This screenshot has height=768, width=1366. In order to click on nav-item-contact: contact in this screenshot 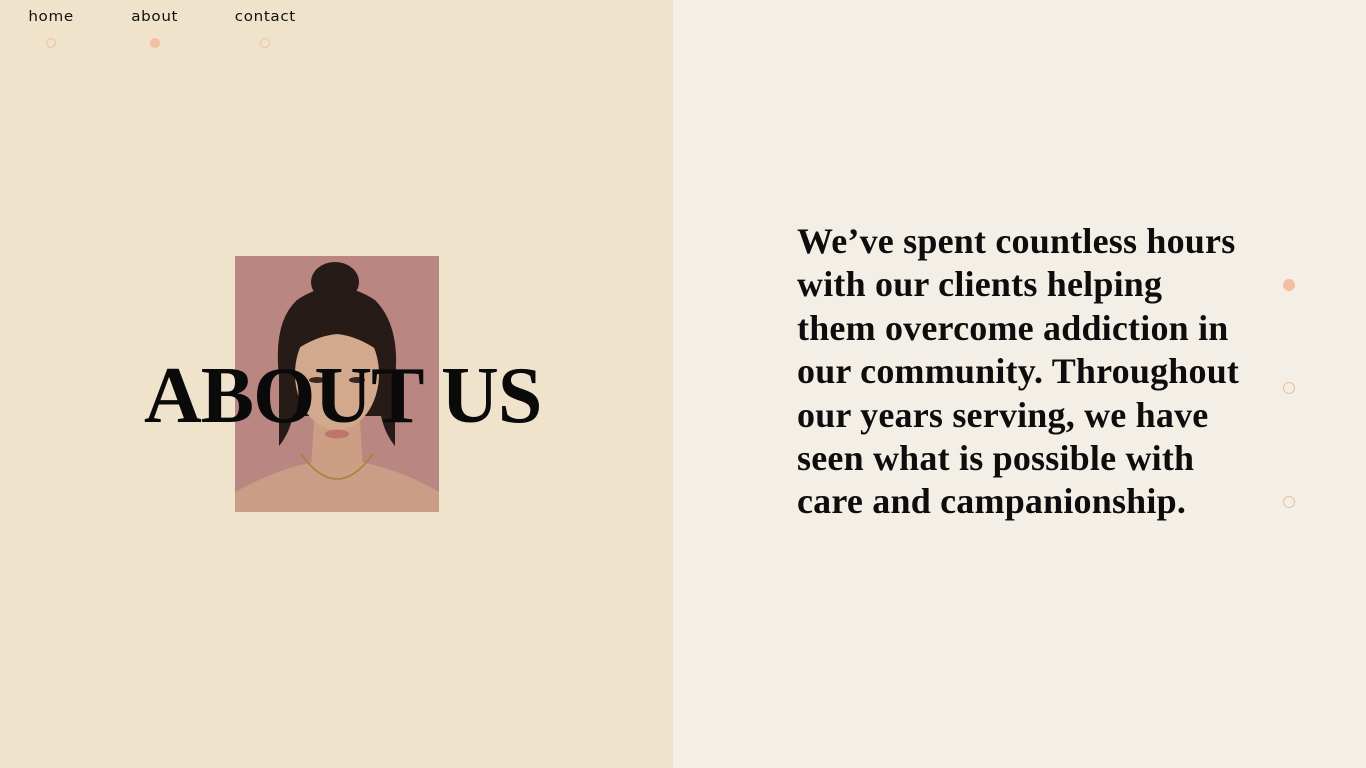, I will do `click(265, 28)`.